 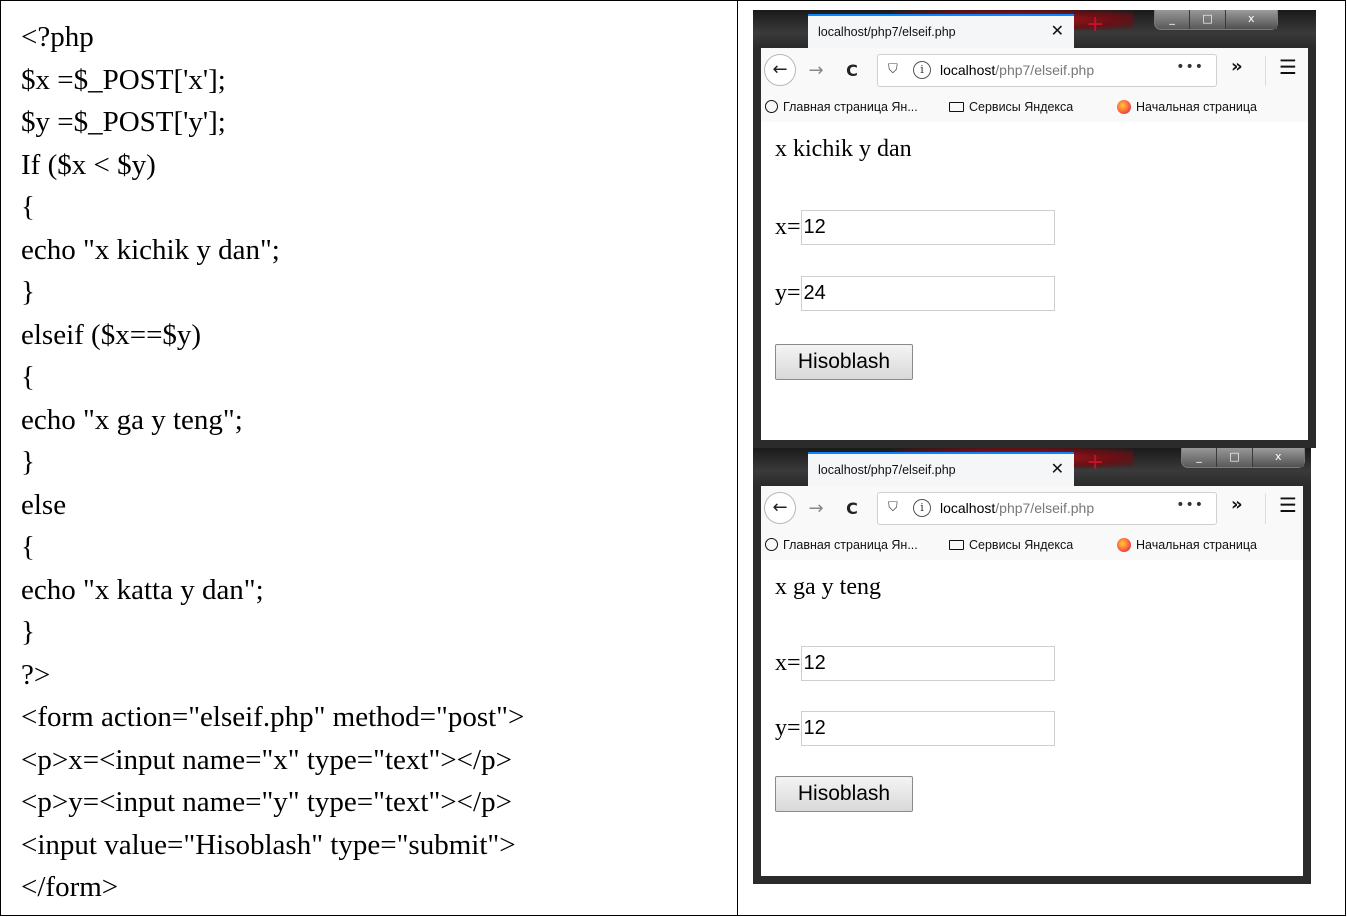 What do you see at coordinates (36, 674) in the screenshot?
I see `code-line: ?>` at bounding box center [36, 674].